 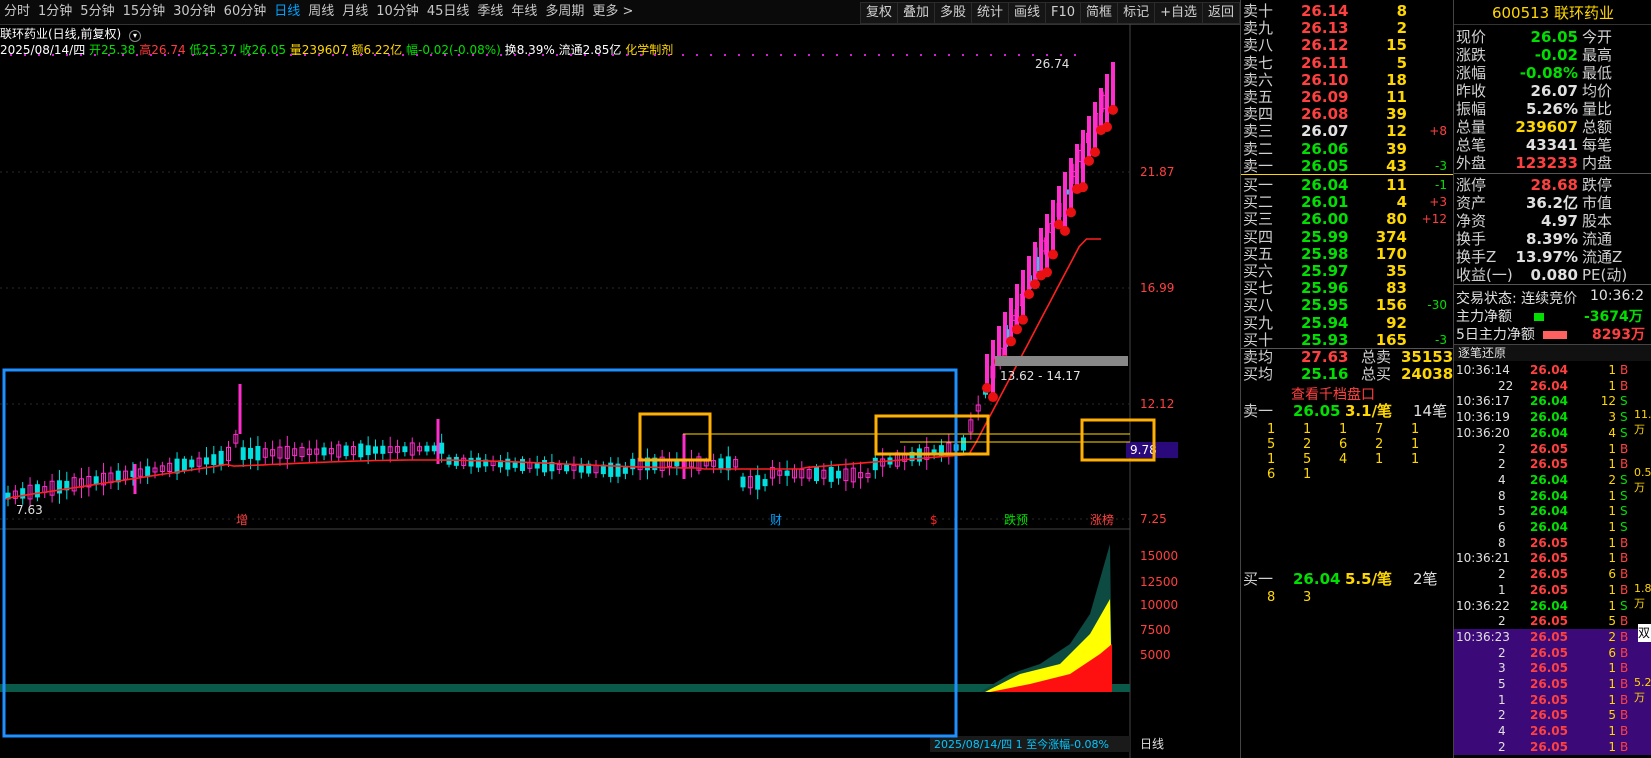 I want to click on book-row: 卖十 26.14 8, so click(x=1347, y=11).